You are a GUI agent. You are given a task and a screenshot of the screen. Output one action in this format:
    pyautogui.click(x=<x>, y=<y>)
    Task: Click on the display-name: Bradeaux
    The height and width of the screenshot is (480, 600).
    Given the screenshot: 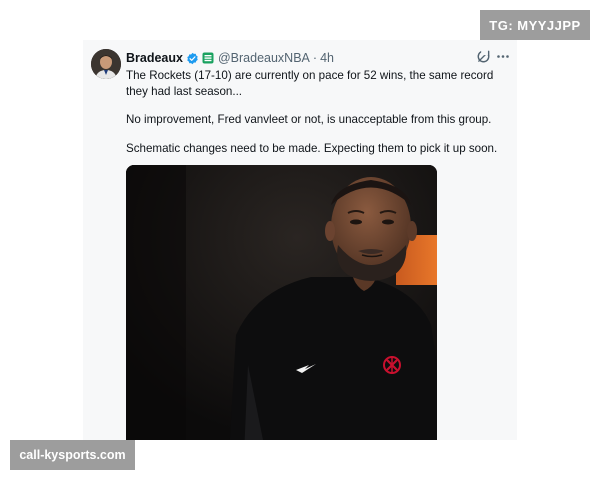 What is the action you would take?
    pyautogui.click(x=154, y=58)
    